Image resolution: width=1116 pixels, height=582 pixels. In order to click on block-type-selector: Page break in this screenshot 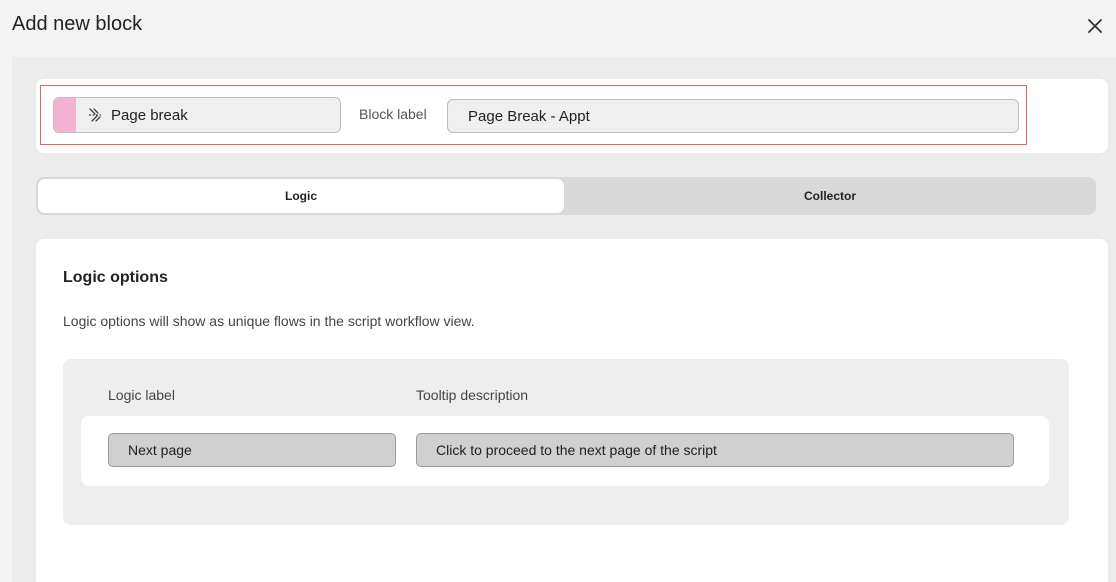, I will do `click(197, 115)`.